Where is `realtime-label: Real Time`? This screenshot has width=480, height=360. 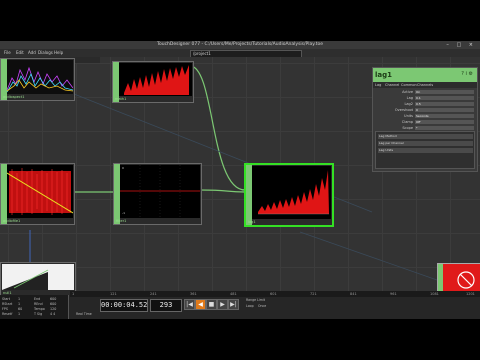 realtime-label: Real Time is located at coordinates (84, 314).